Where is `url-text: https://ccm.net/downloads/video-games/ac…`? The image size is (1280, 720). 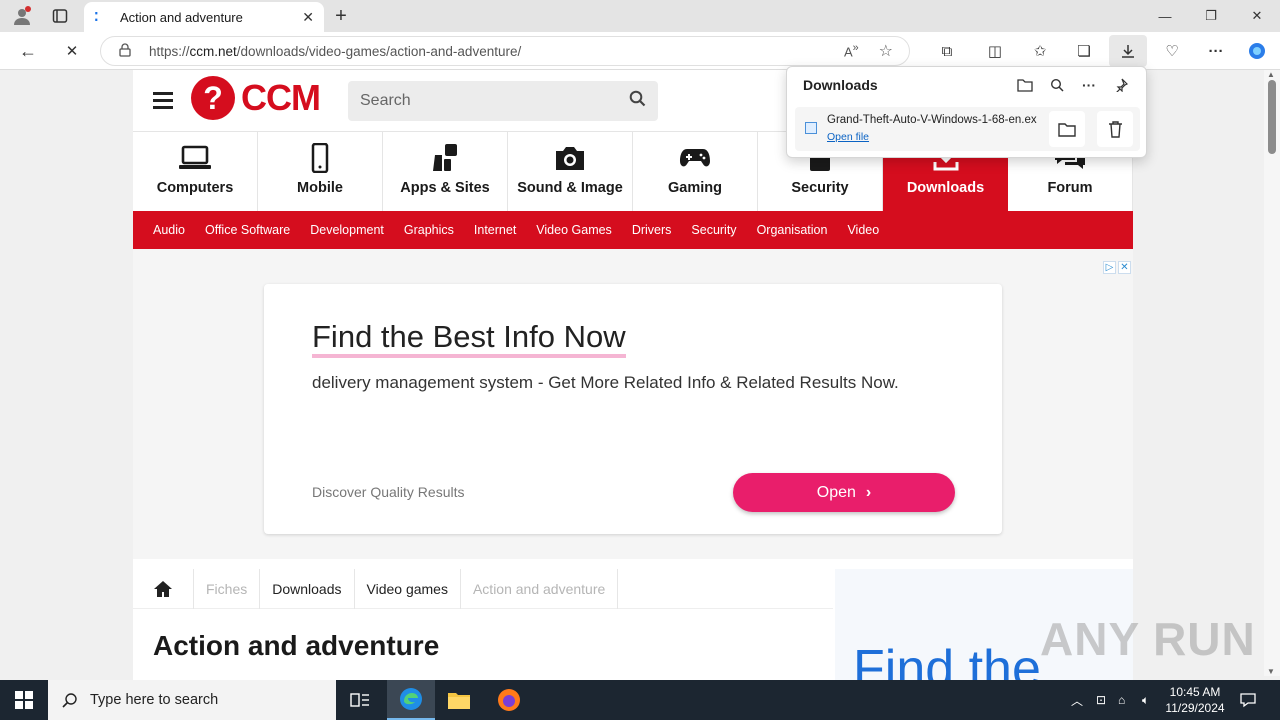 url-text: https://ccm.net/downloads/video-games/ac… is located at coordinates (335, 51).